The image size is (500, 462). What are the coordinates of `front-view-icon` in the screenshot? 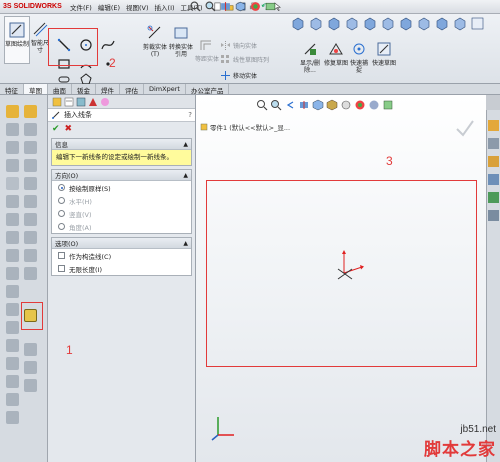 It's located at (297, 23).